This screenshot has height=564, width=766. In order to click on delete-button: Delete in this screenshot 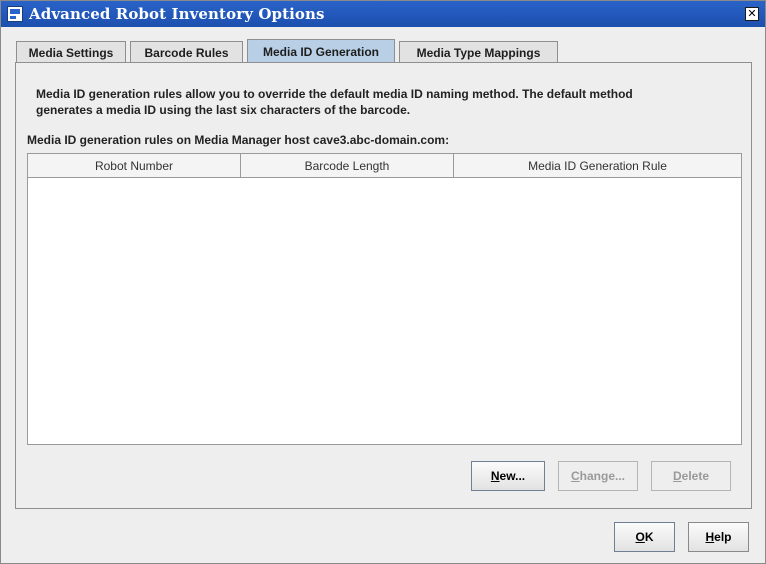, I will do `click(691, 476)`.